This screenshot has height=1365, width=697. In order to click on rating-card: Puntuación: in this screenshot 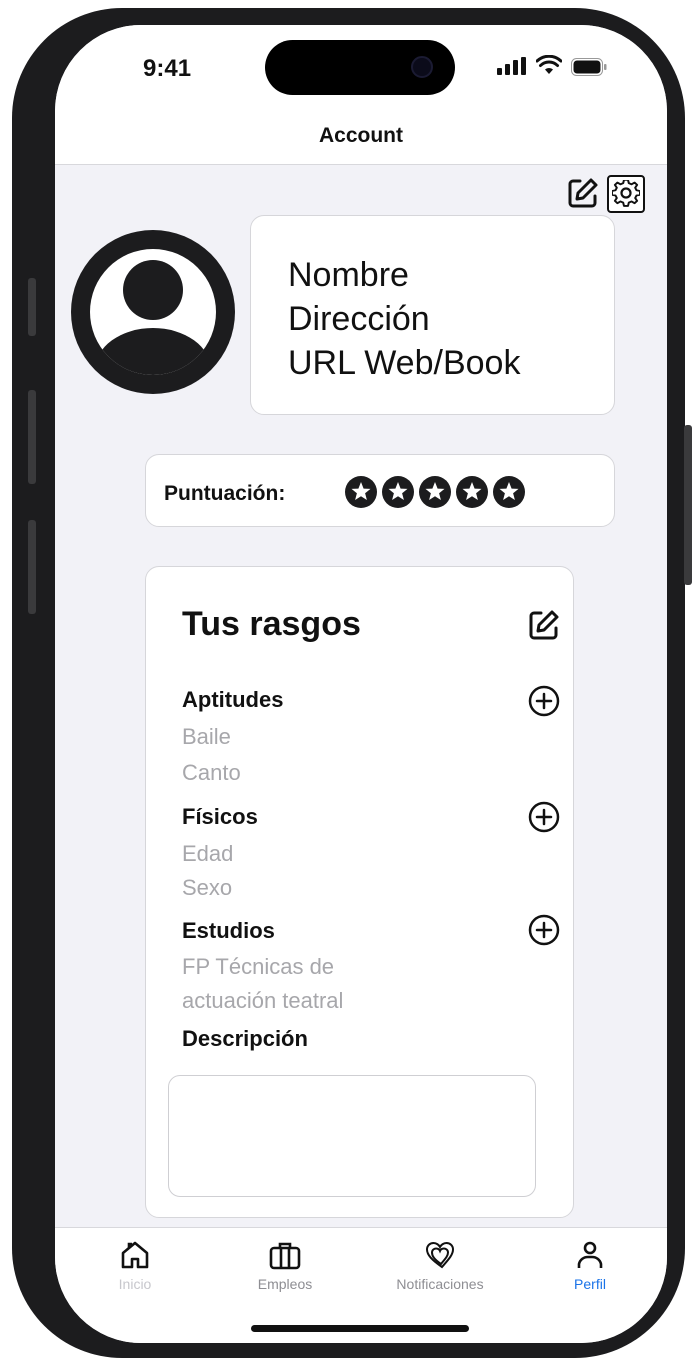, I will do `click(380, 490)`.